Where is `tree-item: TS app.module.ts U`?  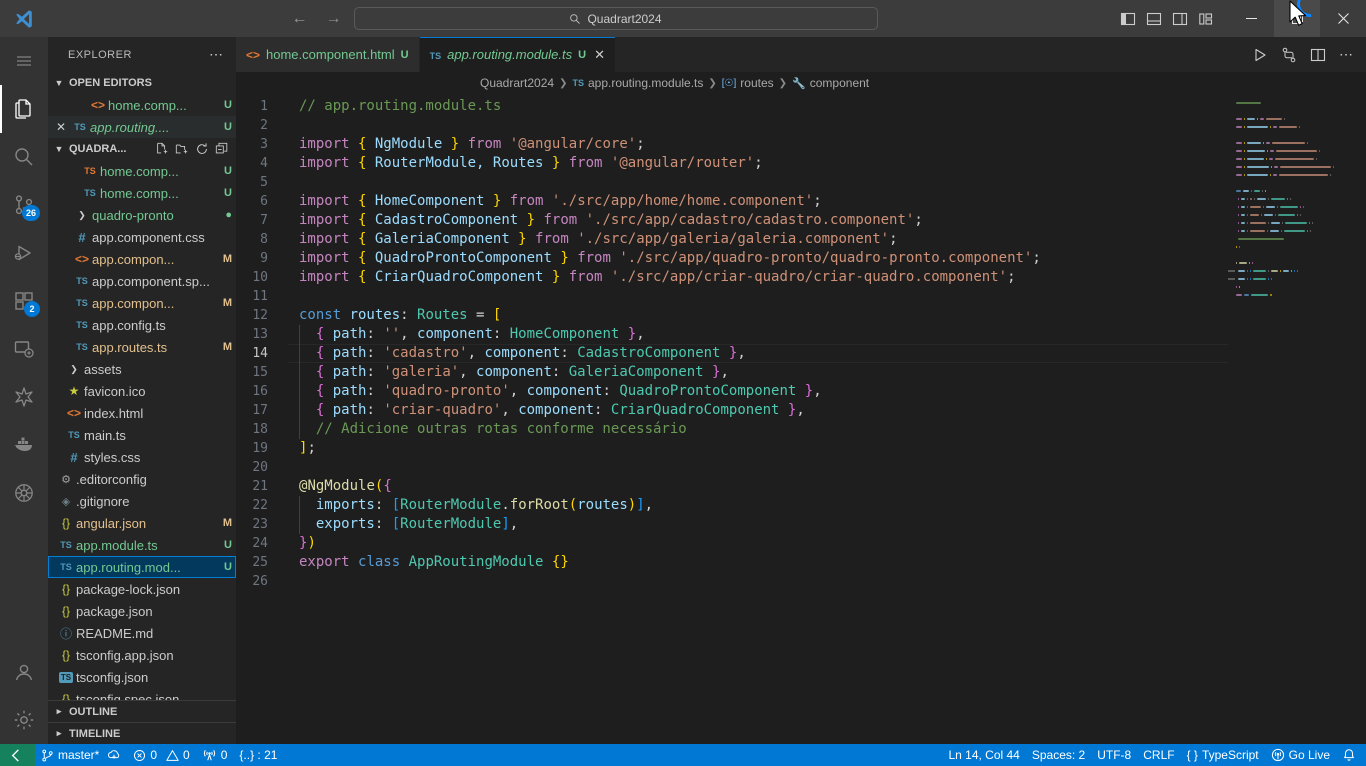 tree-item: TS app.module.ts U is located at coordinates (142, 545).